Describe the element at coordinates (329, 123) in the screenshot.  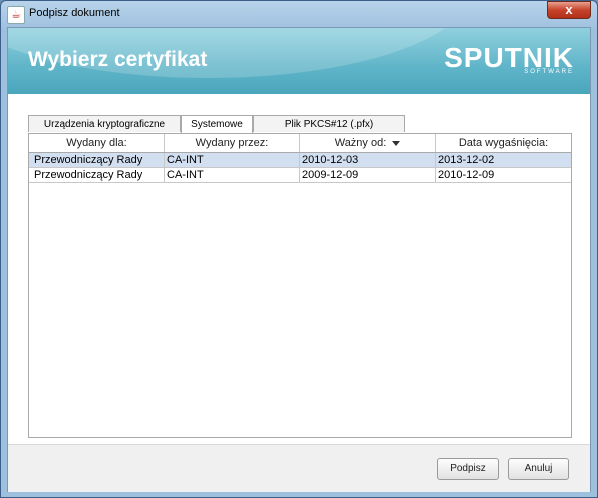
I see `tab-pkcs12-file: Plik PKCS#12 (.pfx)` at that location.